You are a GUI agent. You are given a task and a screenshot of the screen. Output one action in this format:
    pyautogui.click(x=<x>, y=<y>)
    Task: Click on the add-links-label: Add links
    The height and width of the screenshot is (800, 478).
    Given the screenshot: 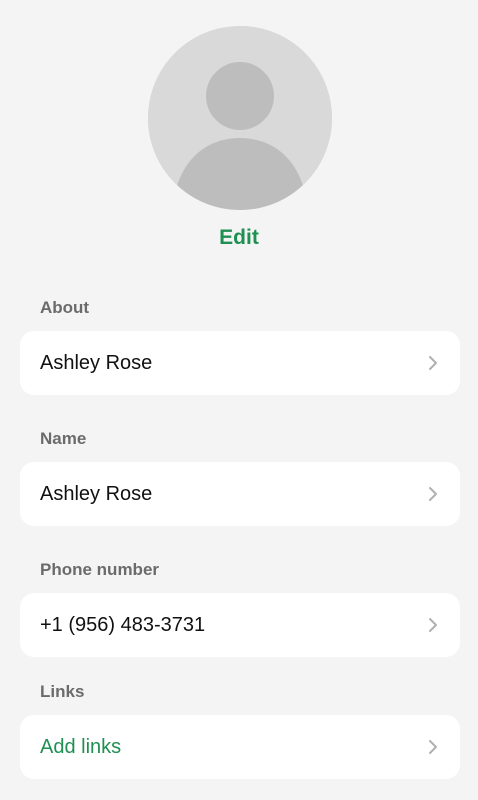 What is the action you would take?
    pyautogui.click(x=81, y=746)
    